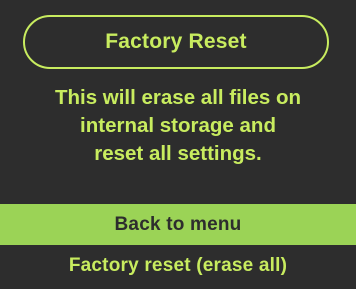 This screenshot has width=356, height=289. What do you see at coordinates (178, 153) in the screenshot?
I see `warning-message-line-3: reset all settings.` at bounding box center [178, 153].